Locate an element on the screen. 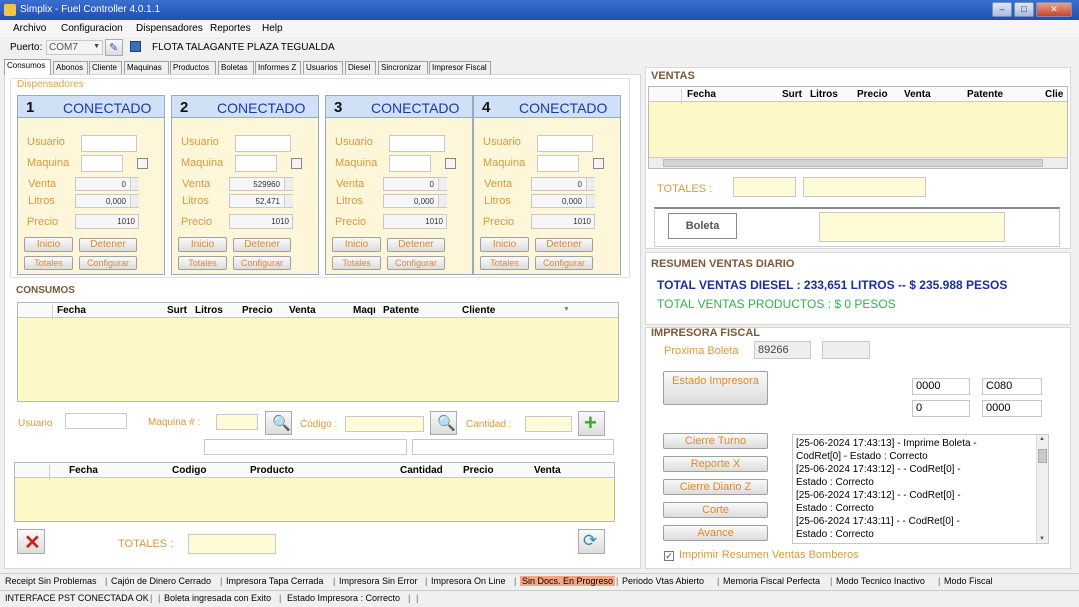  corte-button: Corte is located at coordinates (715, 510).